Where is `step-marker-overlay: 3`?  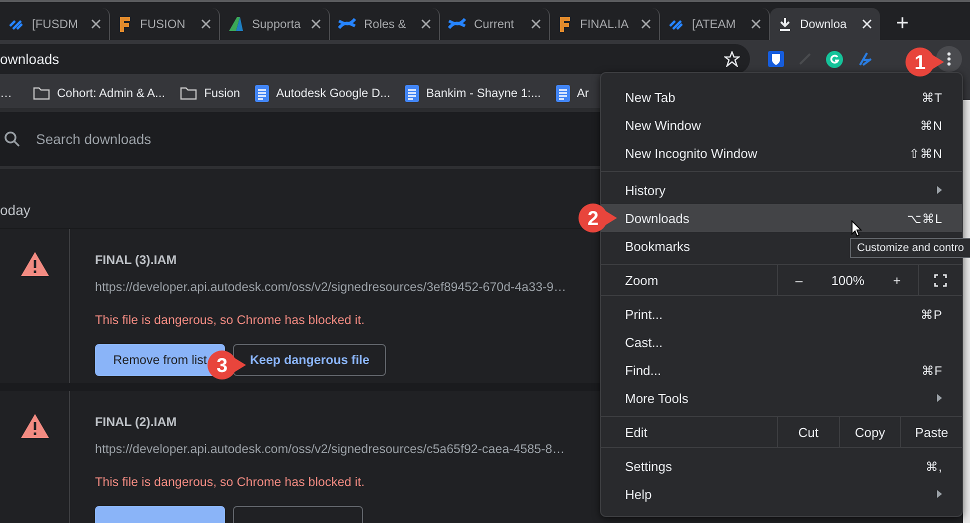
step-marker-overlay: 3 is located at coordinates (227, 365).